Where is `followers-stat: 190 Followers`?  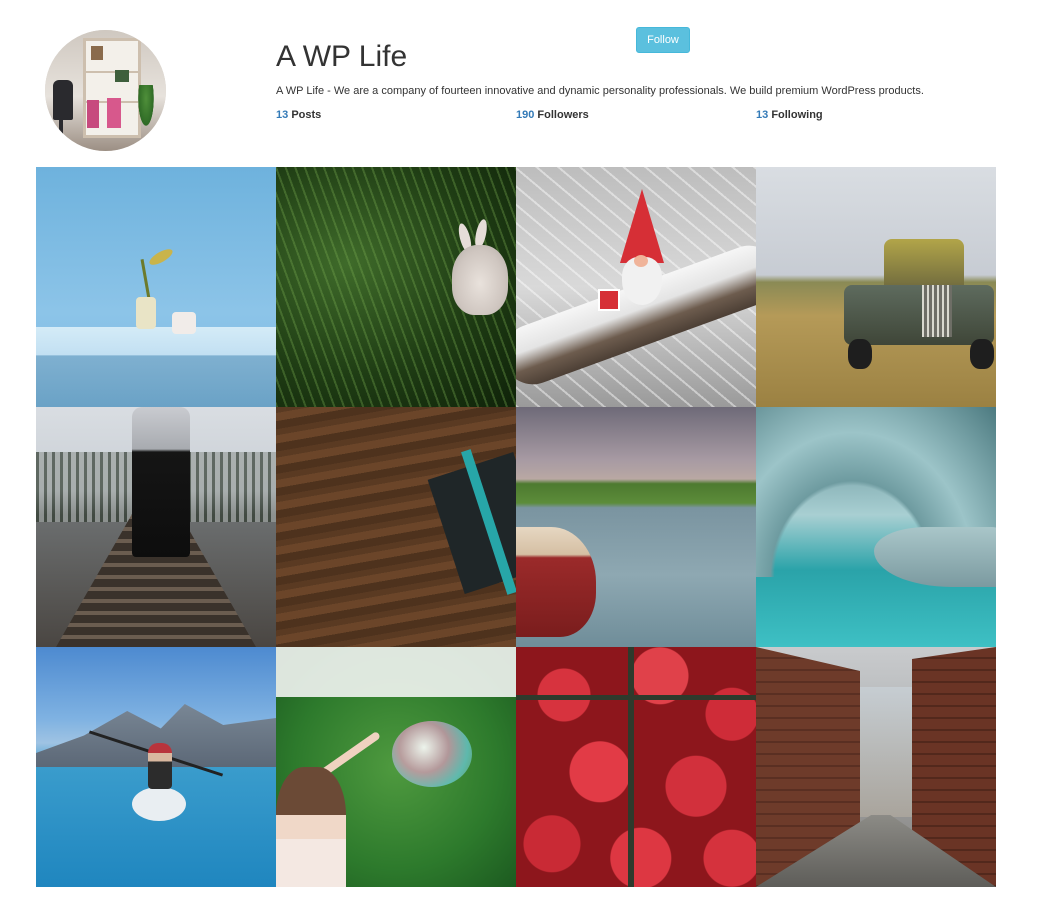
followers-stat: 190 Followers is located at coordinates (552, 115).